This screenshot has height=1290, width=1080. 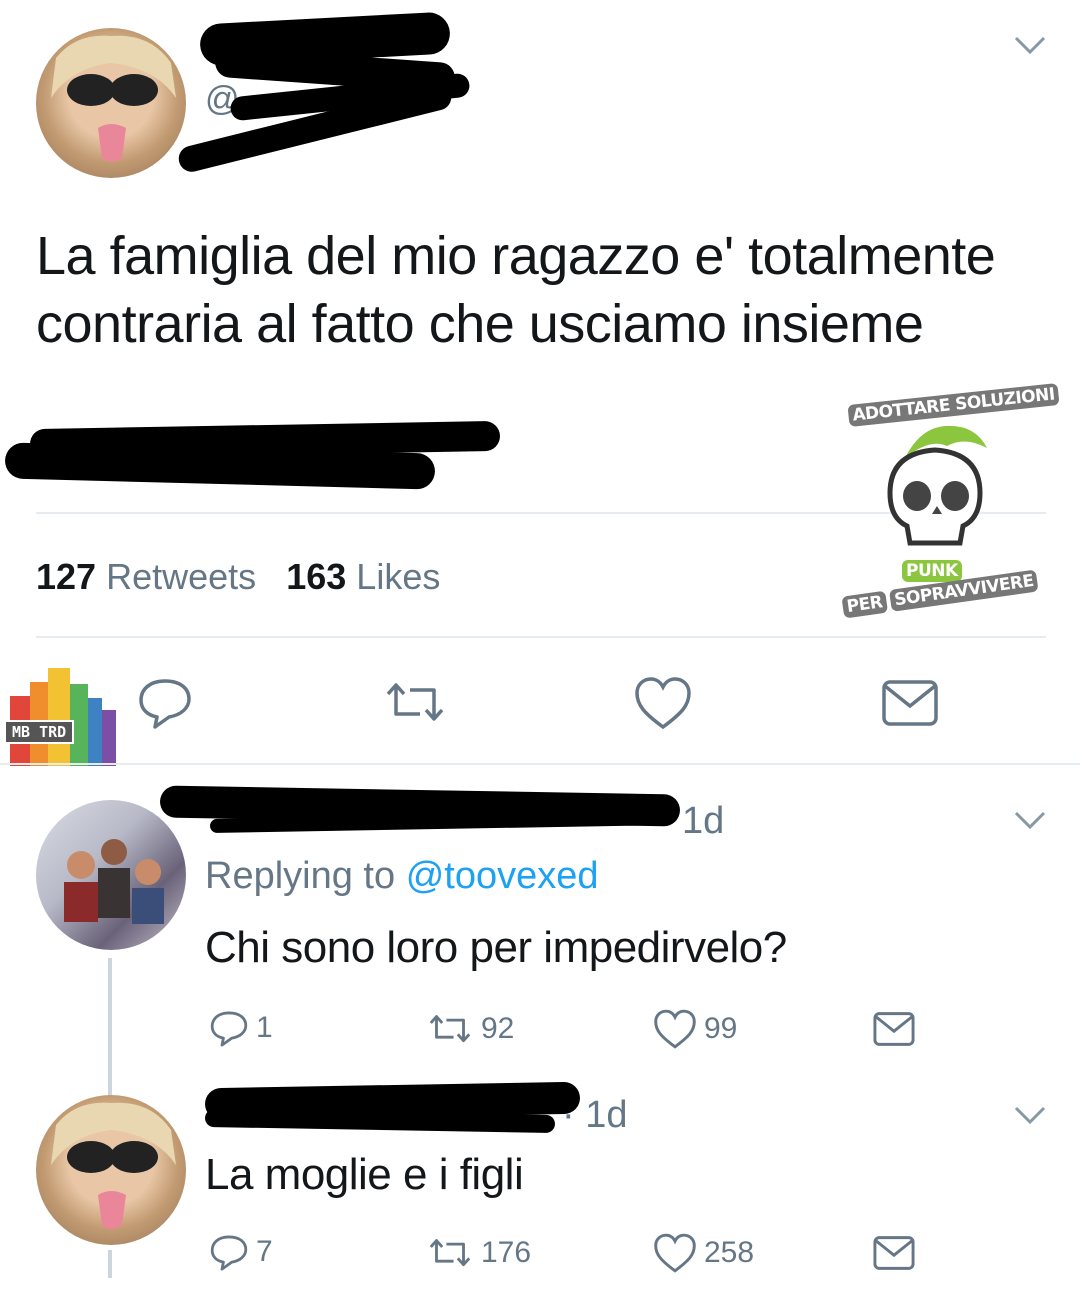 I want to click on like-button, so click(x=663, y=705).